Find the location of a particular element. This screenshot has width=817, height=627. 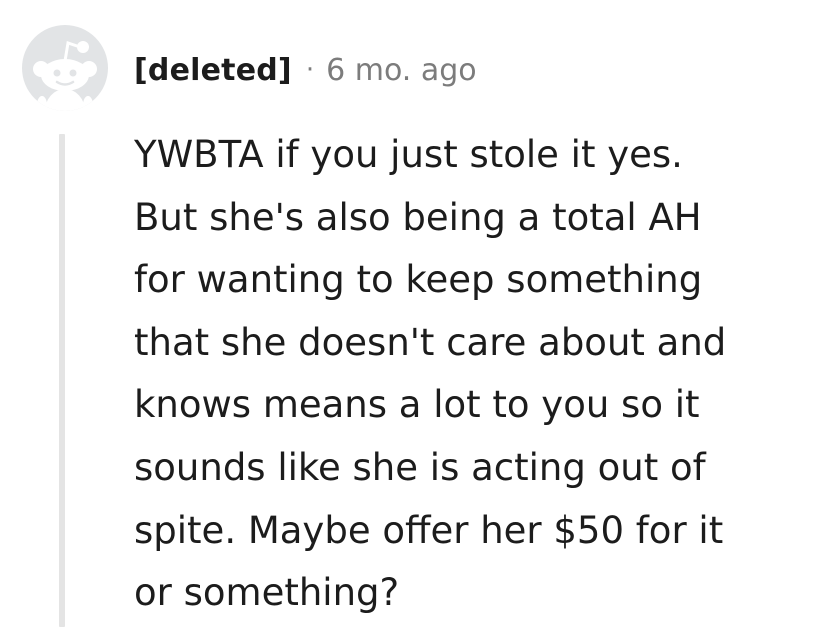

thread-line is located at coordinates (62, 380).